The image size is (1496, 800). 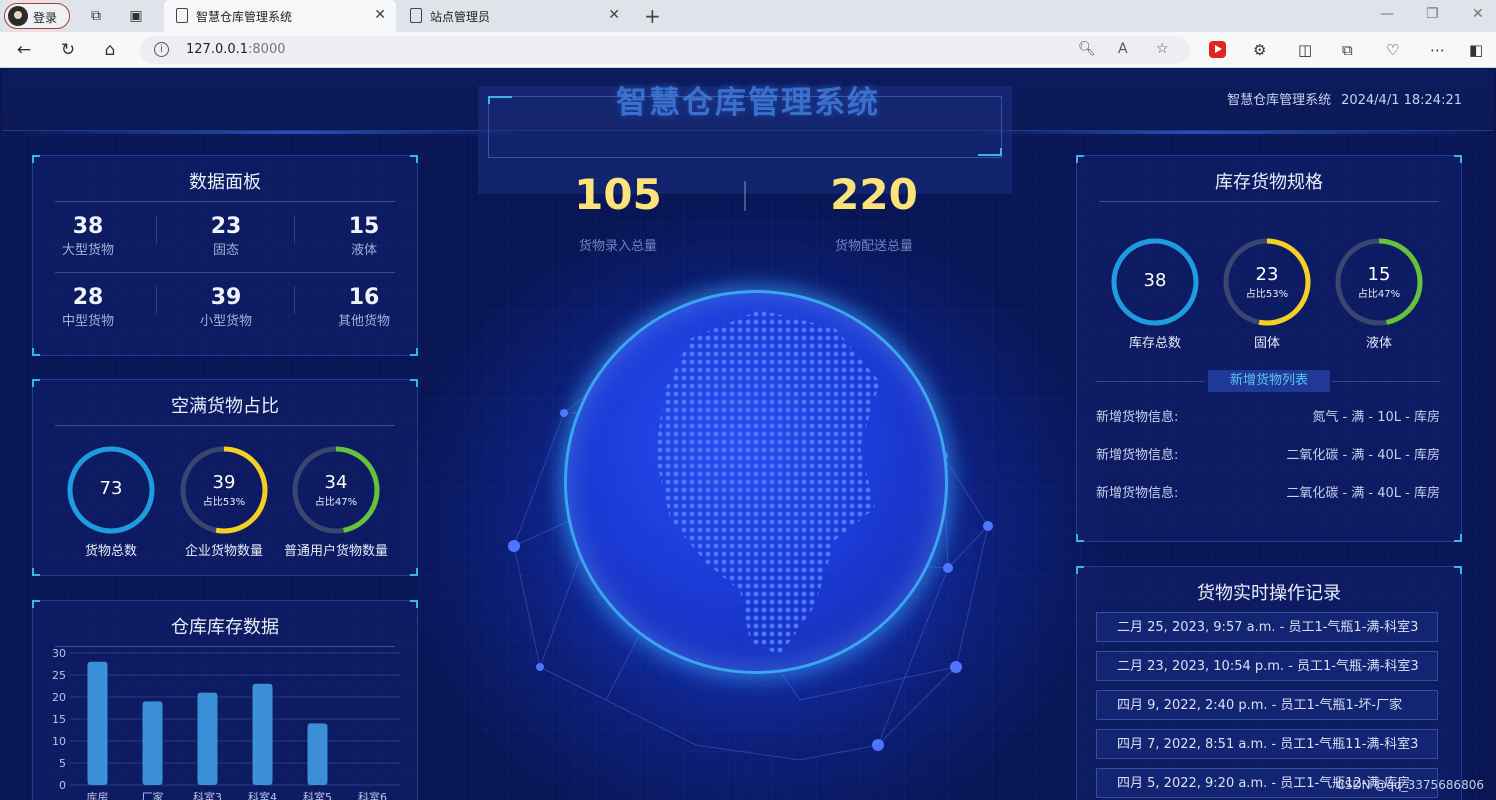 What do you see at coordinates (1123, 49) in the screenshot?
I see `read-aloud-icon: A` at bounding box center [1123, 49].